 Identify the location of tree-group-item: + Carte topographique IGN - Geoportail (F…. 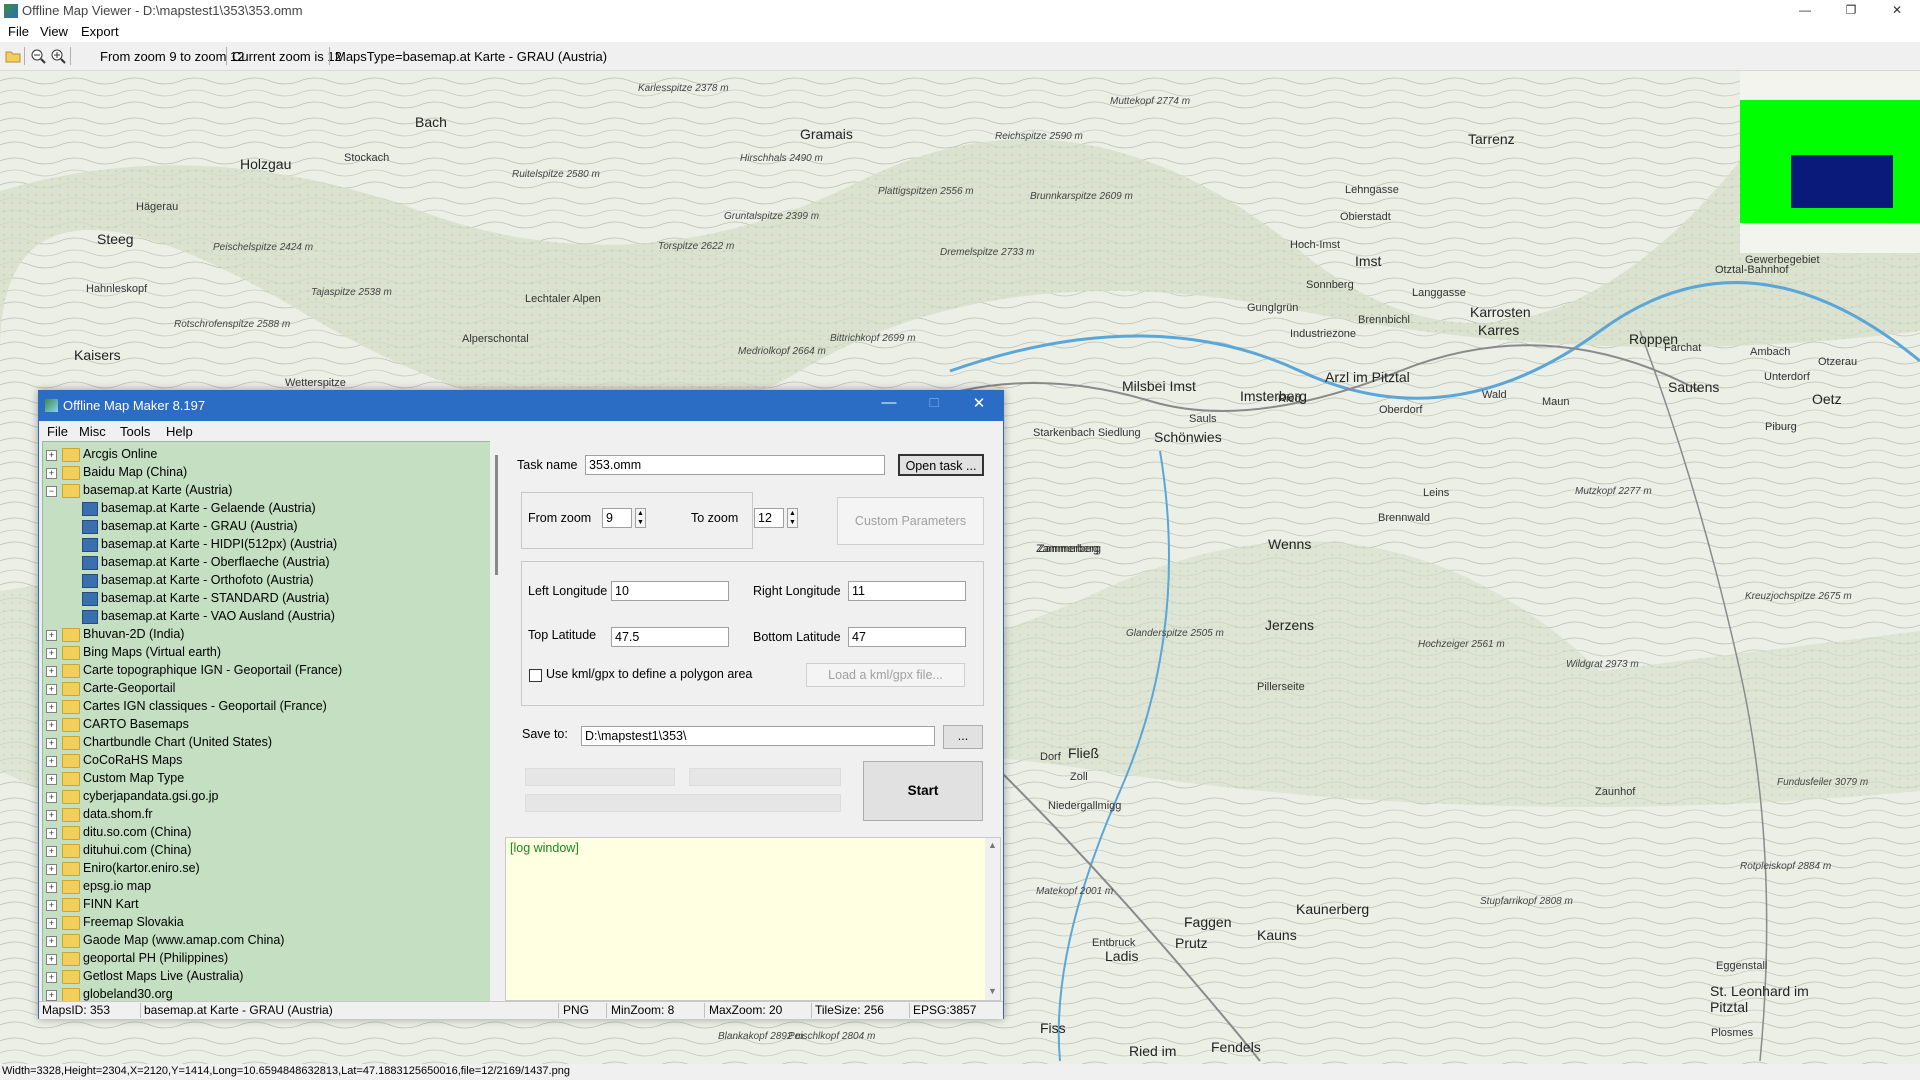
(263, 671).